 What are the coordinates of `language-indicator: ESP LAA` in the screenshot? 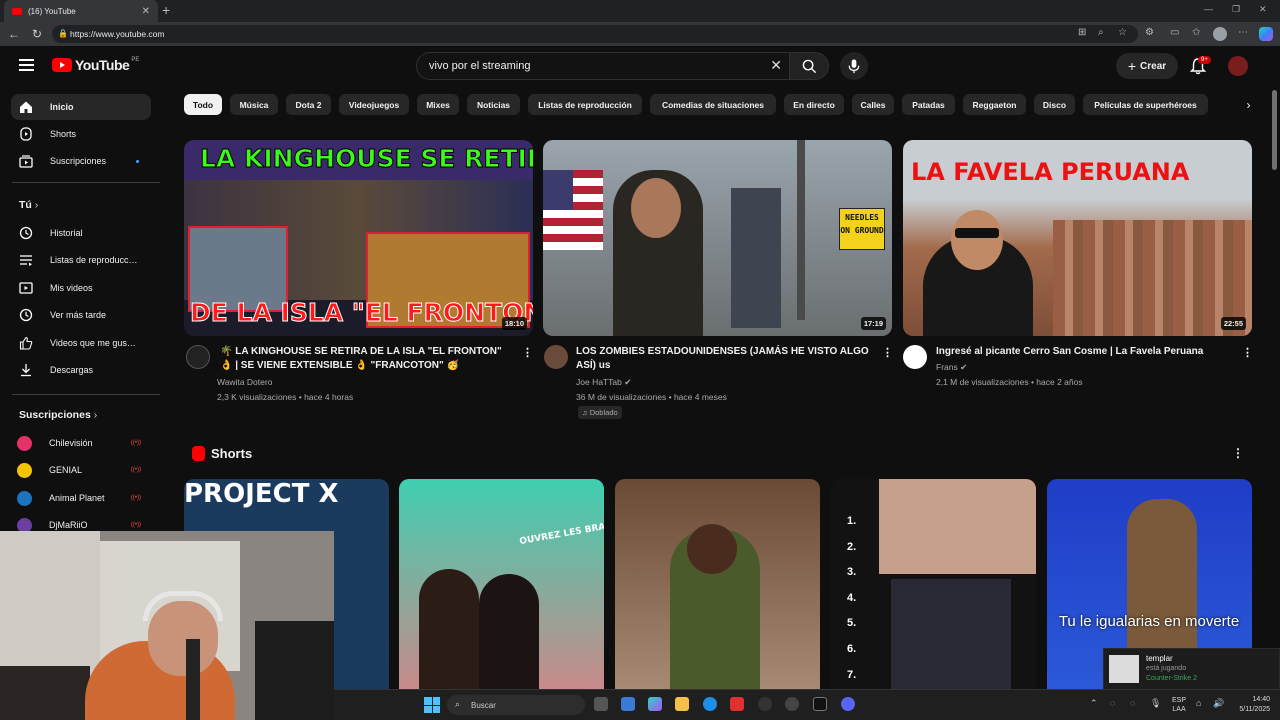 It's located at (1179, 705).